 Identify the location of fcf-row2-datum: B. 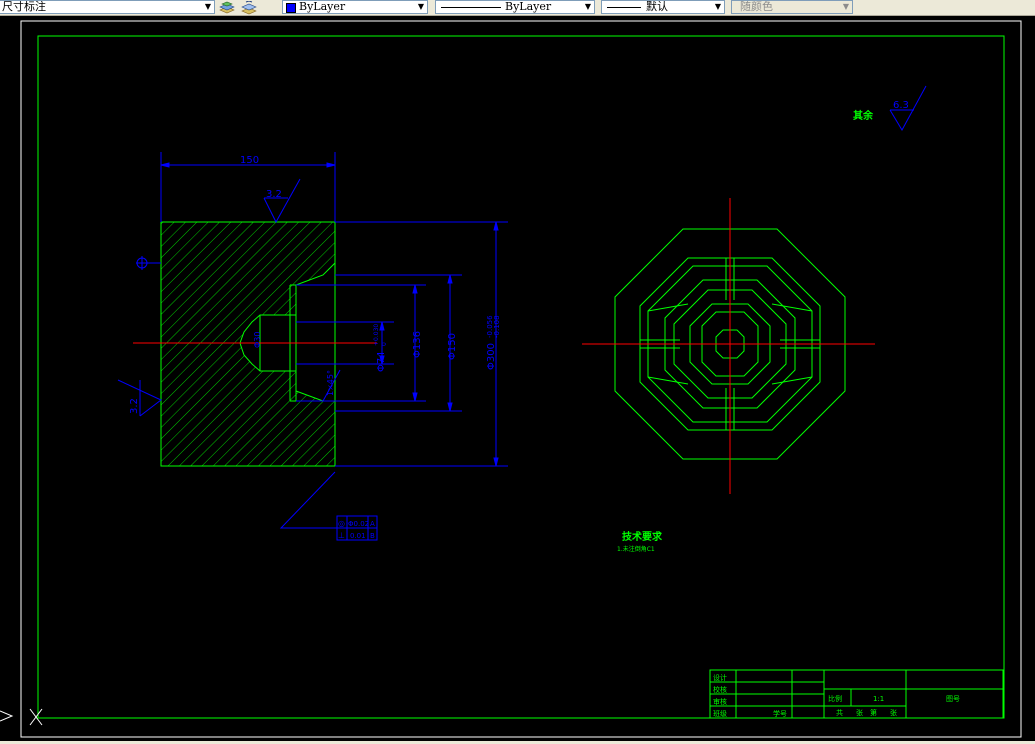
(372, 536).